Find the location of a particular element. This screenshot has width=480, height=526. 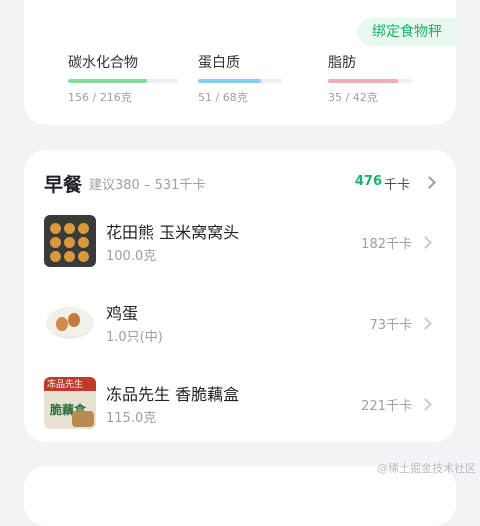

macro-label: 蛋白质 is located at coordinates (219, 63).